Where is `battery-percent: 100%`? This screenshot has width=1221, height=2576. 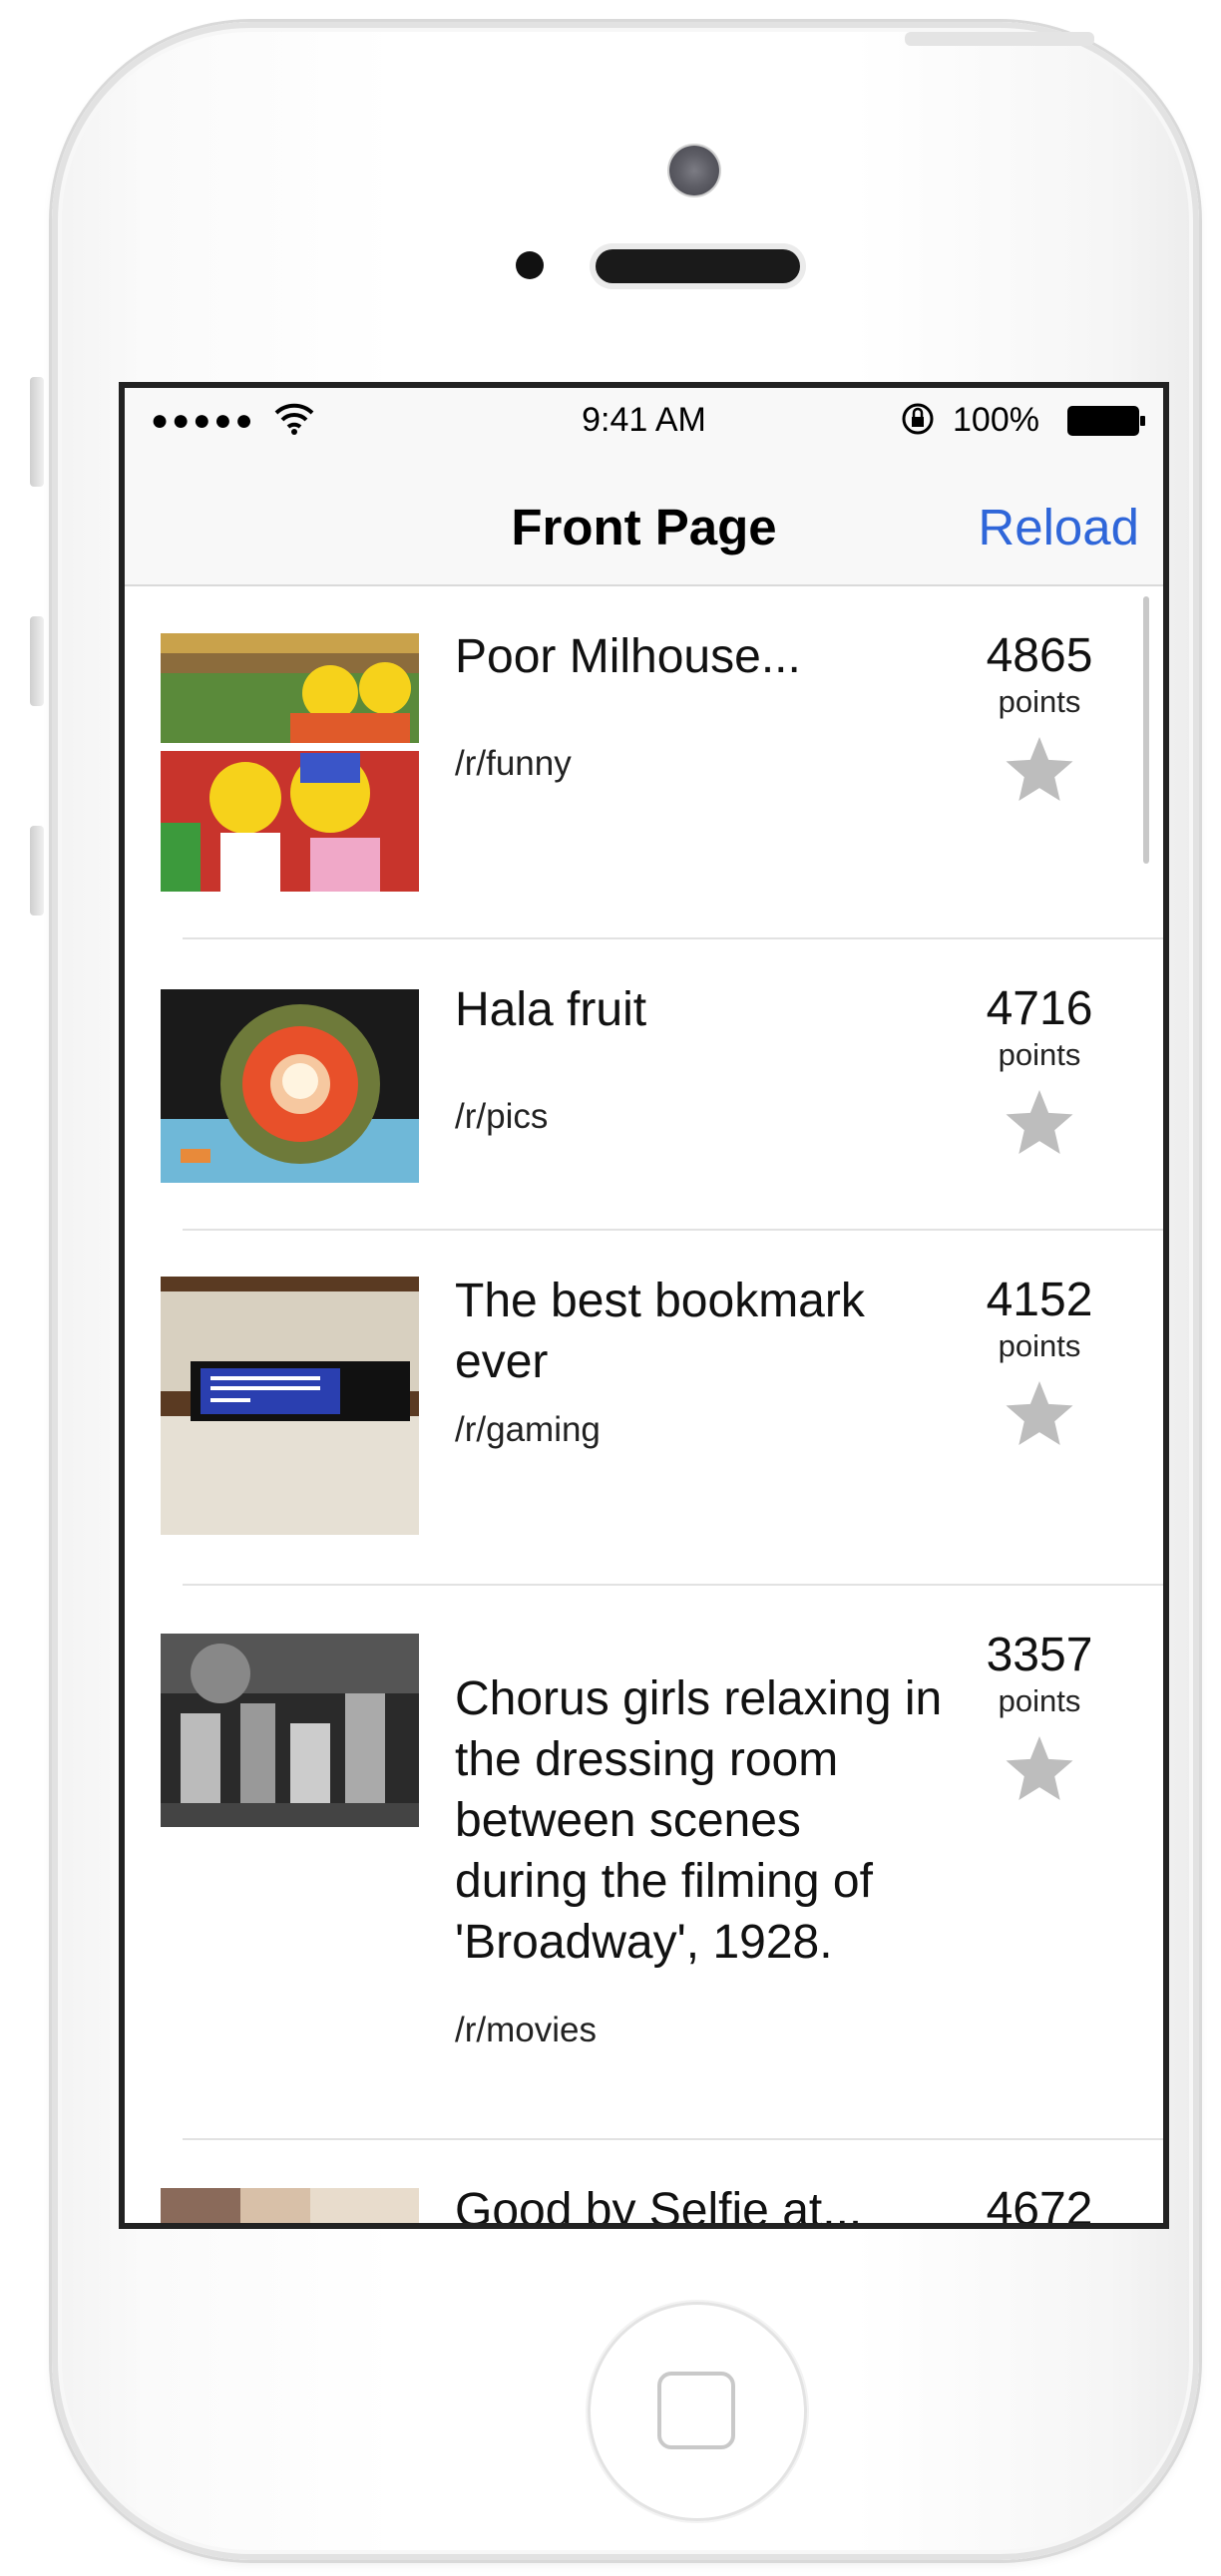
battery-percent: 100% is located at coordinates (996, 420).